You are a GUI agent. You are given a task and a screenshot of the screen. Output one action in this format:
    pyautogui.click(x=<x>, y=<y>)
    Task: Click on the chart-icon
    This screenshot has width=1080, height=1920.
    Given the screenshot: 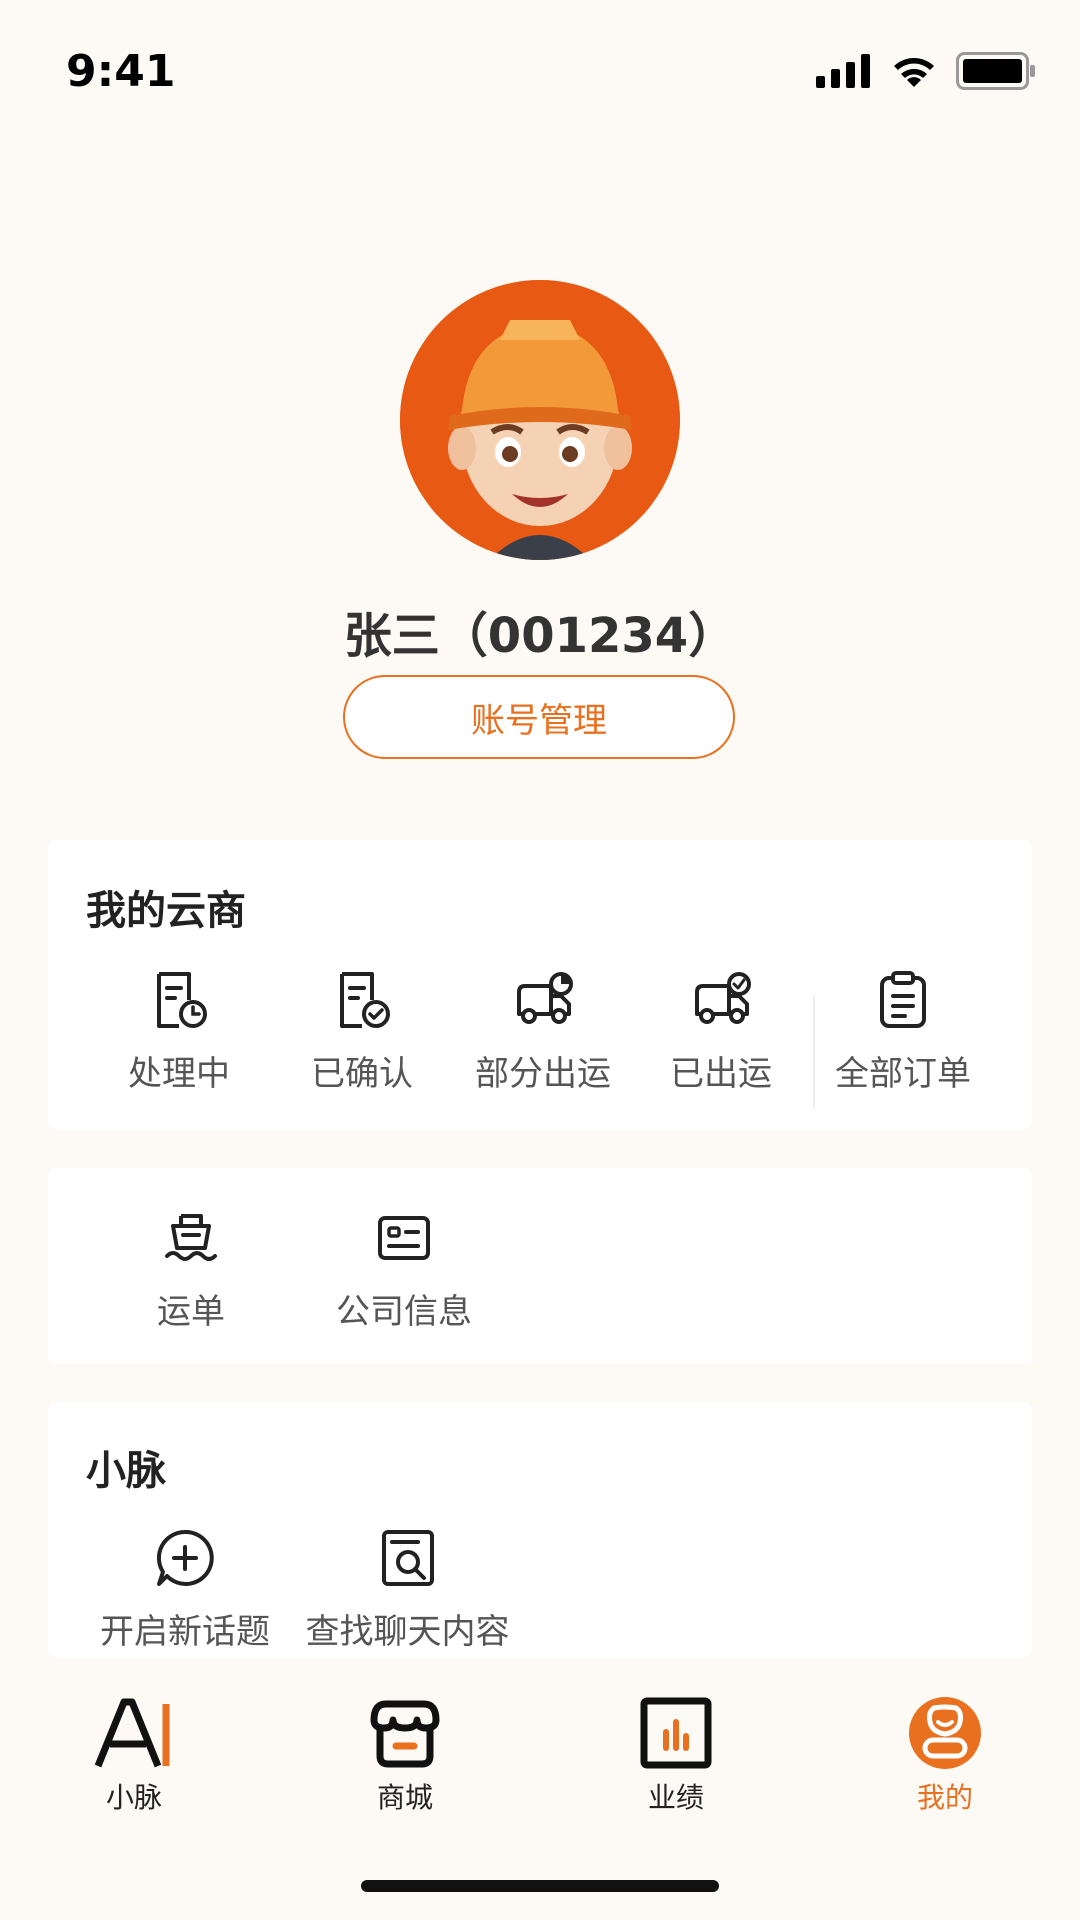 What is the action you would take?
    pyautogui.click(x=676, y=1733)
    